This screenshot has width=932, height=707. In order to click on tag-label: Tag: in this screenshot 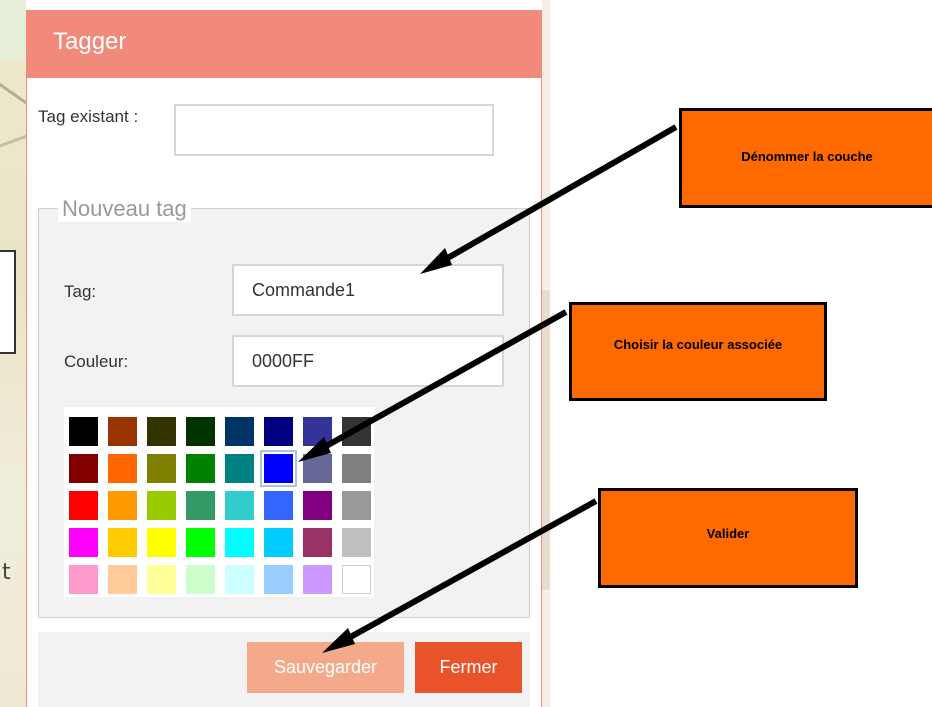, I will do `click(80, 291)`.